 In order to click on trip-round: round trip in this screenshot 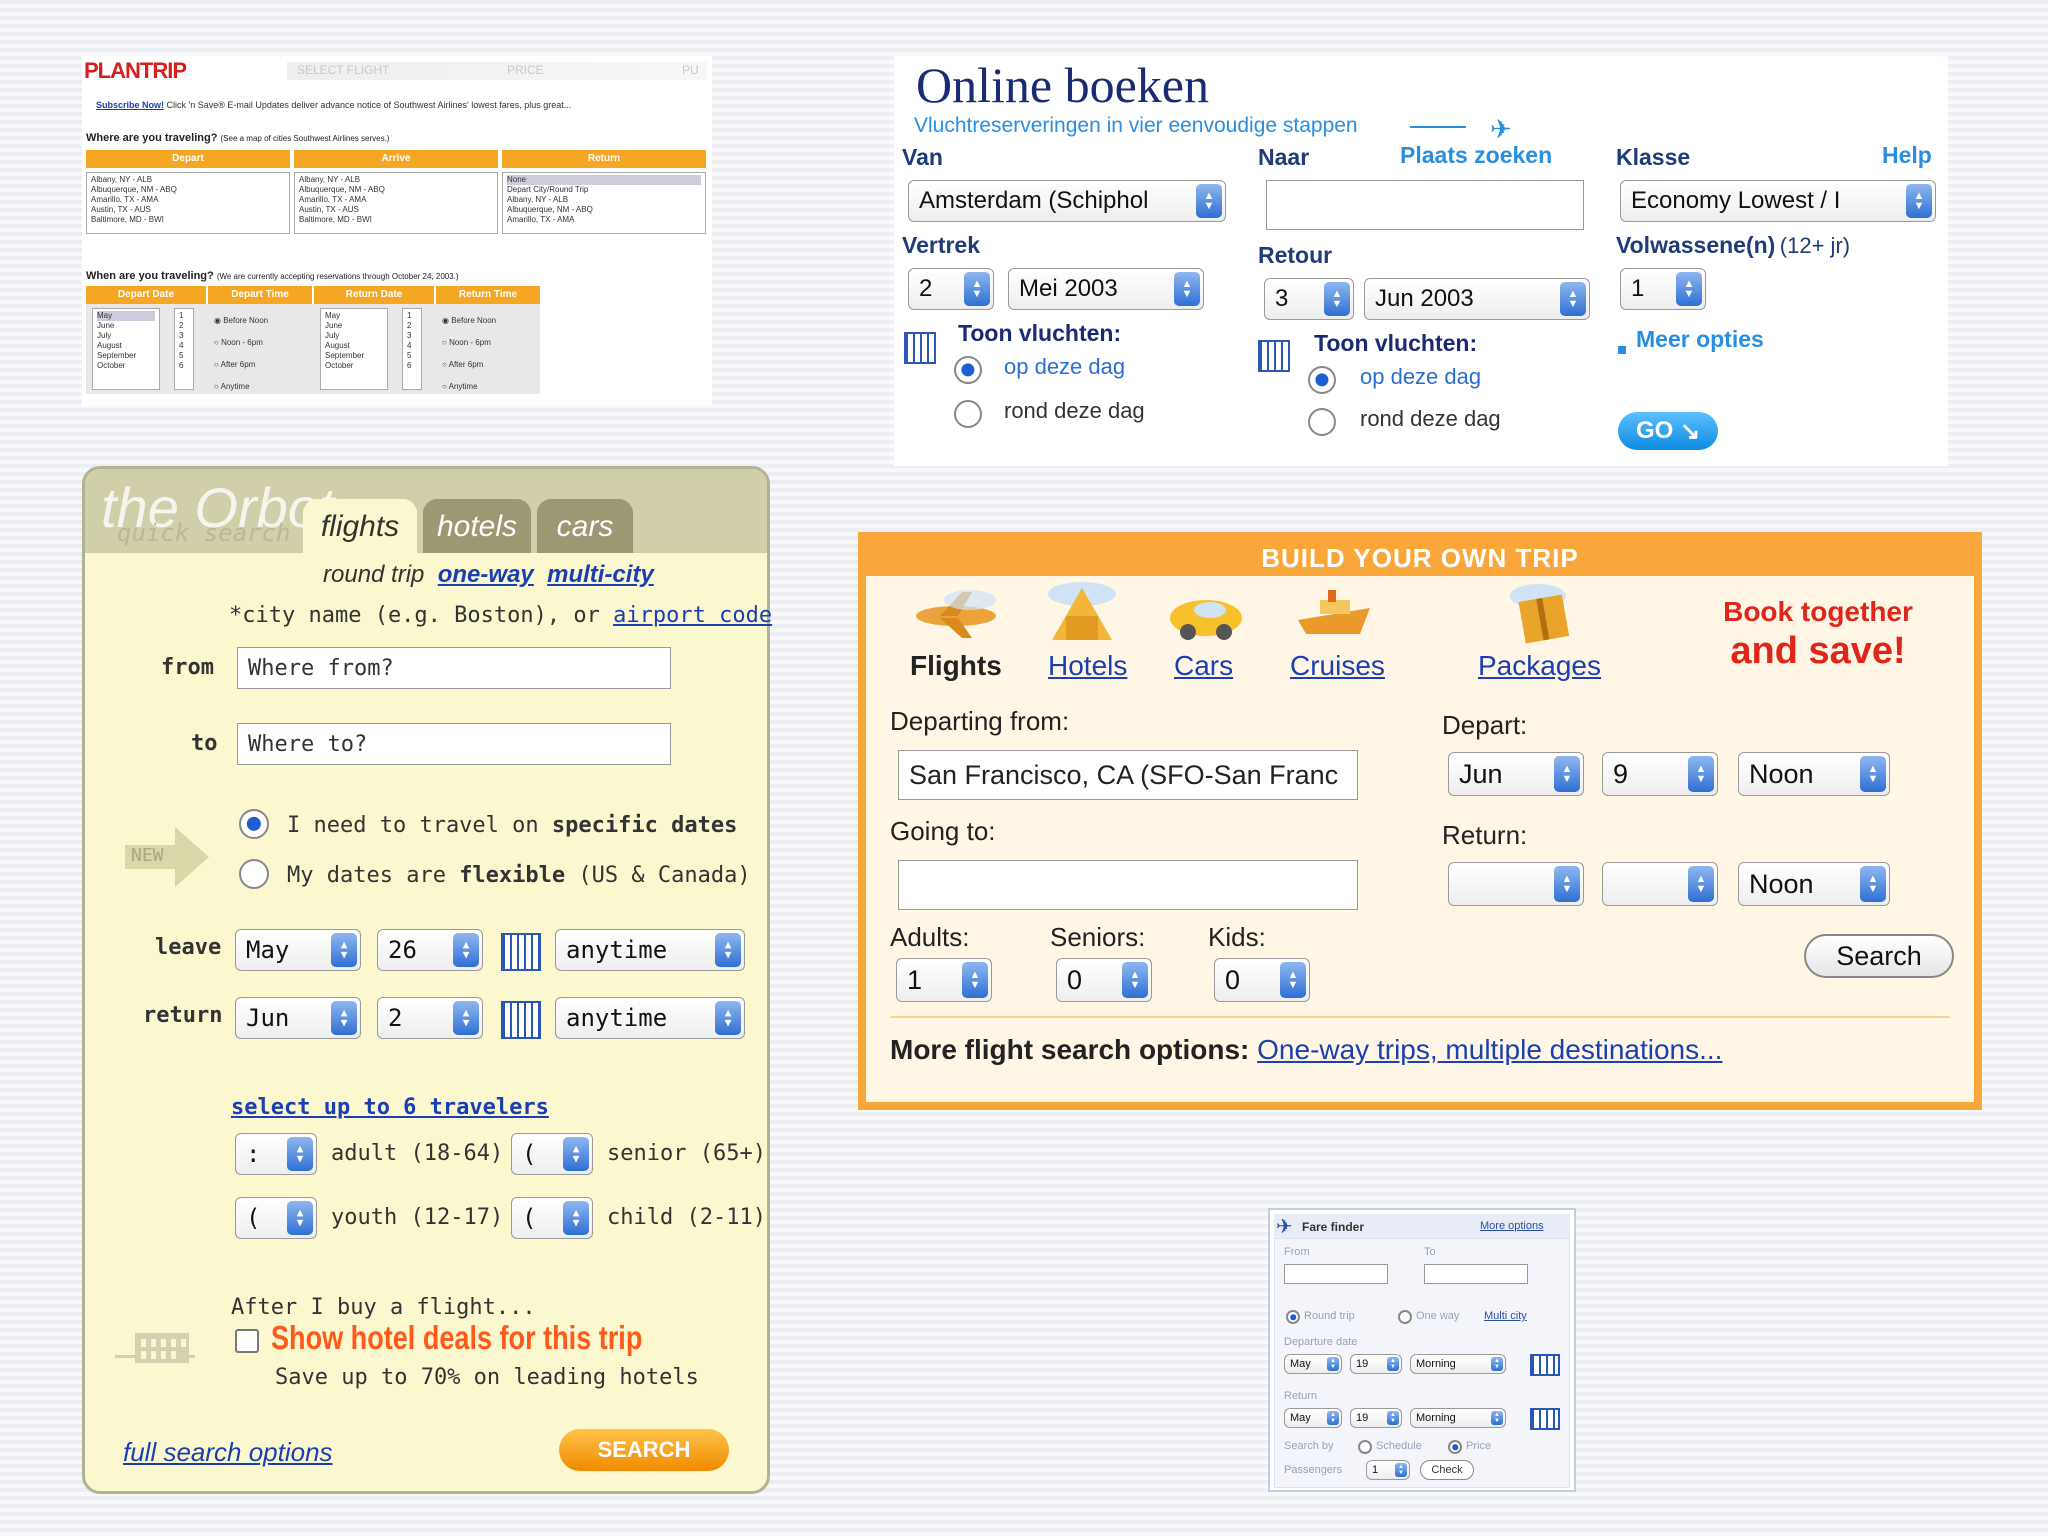, I will do `click(373, 574)`.